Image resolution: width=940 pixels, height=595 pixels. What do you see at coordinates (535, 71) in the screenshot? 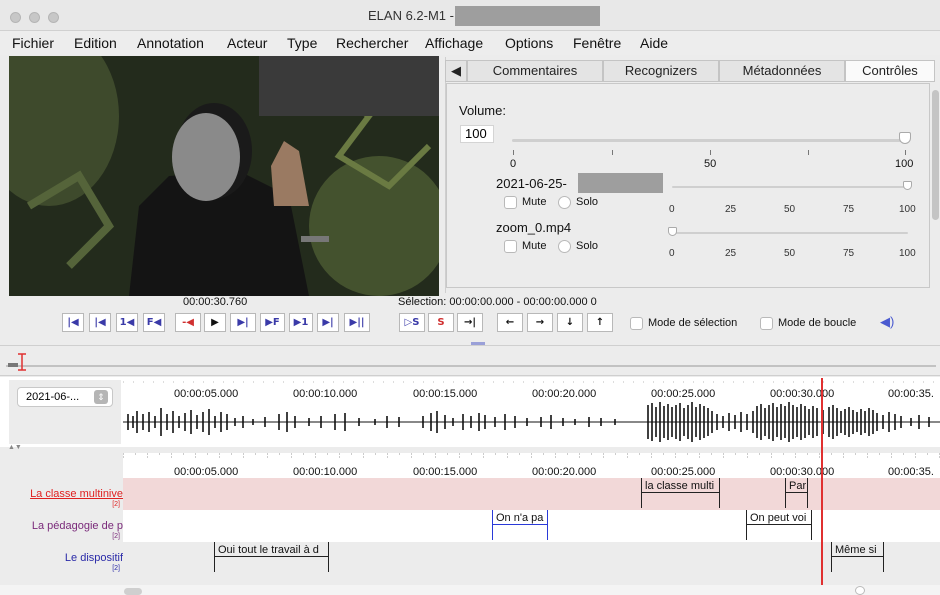
I see `tab-commentaires: Commentaires` at bounding box center [535, 71].